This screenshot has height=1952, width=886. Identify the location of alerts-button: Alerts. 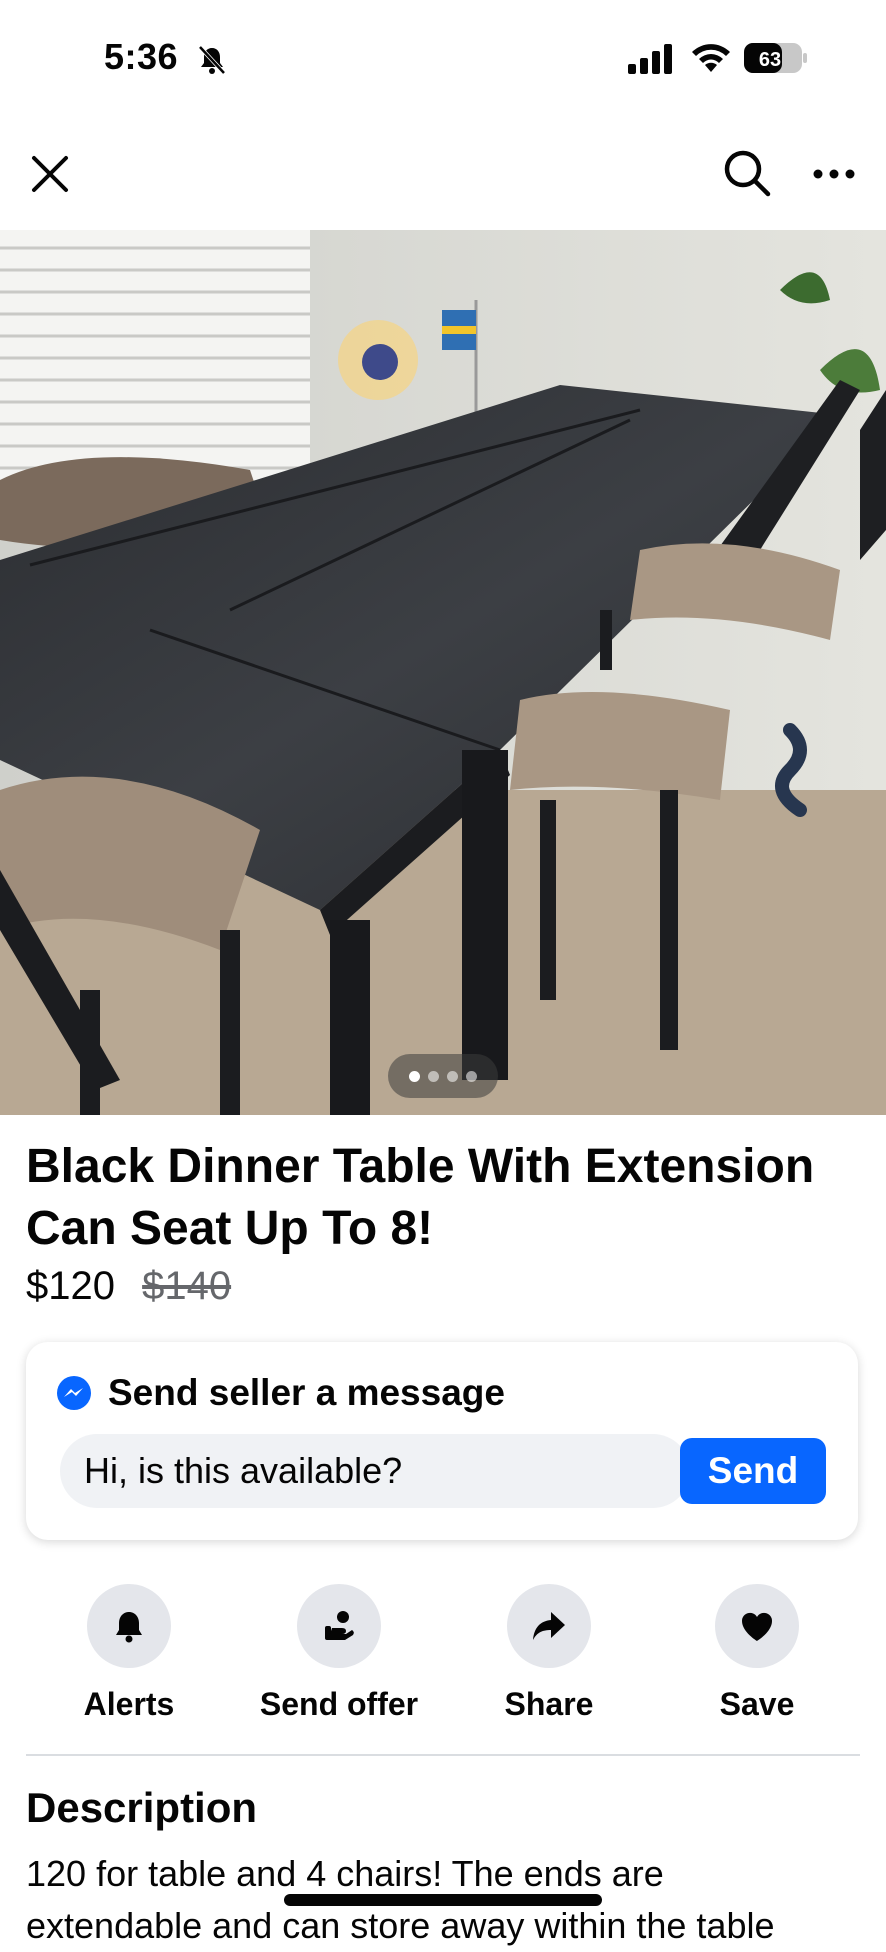
(129, 1653).